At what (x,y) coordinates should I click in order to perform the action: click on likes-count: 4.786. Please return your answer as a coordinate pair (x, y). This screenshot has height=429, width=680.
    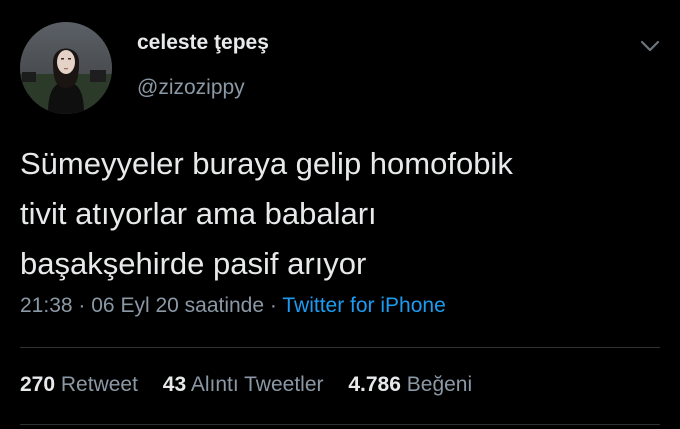
    Looking at the image, I should click on (374, 384).